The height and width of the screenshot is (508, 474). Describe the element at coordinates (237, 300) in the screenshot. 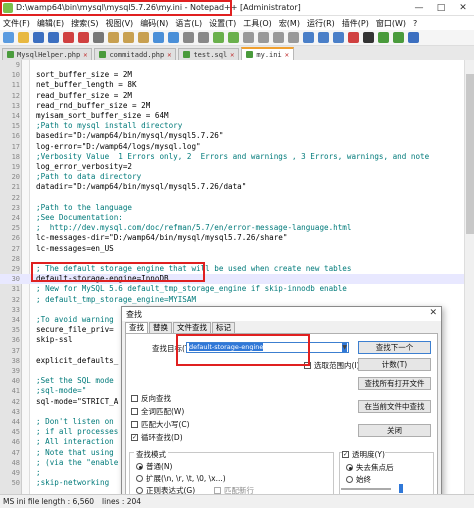

I see `code-line: 32 ; default_tmp_storage_engine=MYISAM` at that location.